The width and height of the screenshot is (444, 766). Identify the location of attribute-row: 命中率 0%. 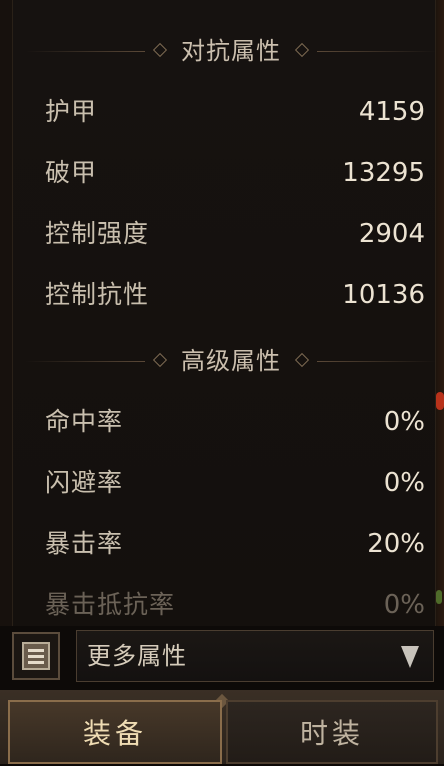
(235, 422).